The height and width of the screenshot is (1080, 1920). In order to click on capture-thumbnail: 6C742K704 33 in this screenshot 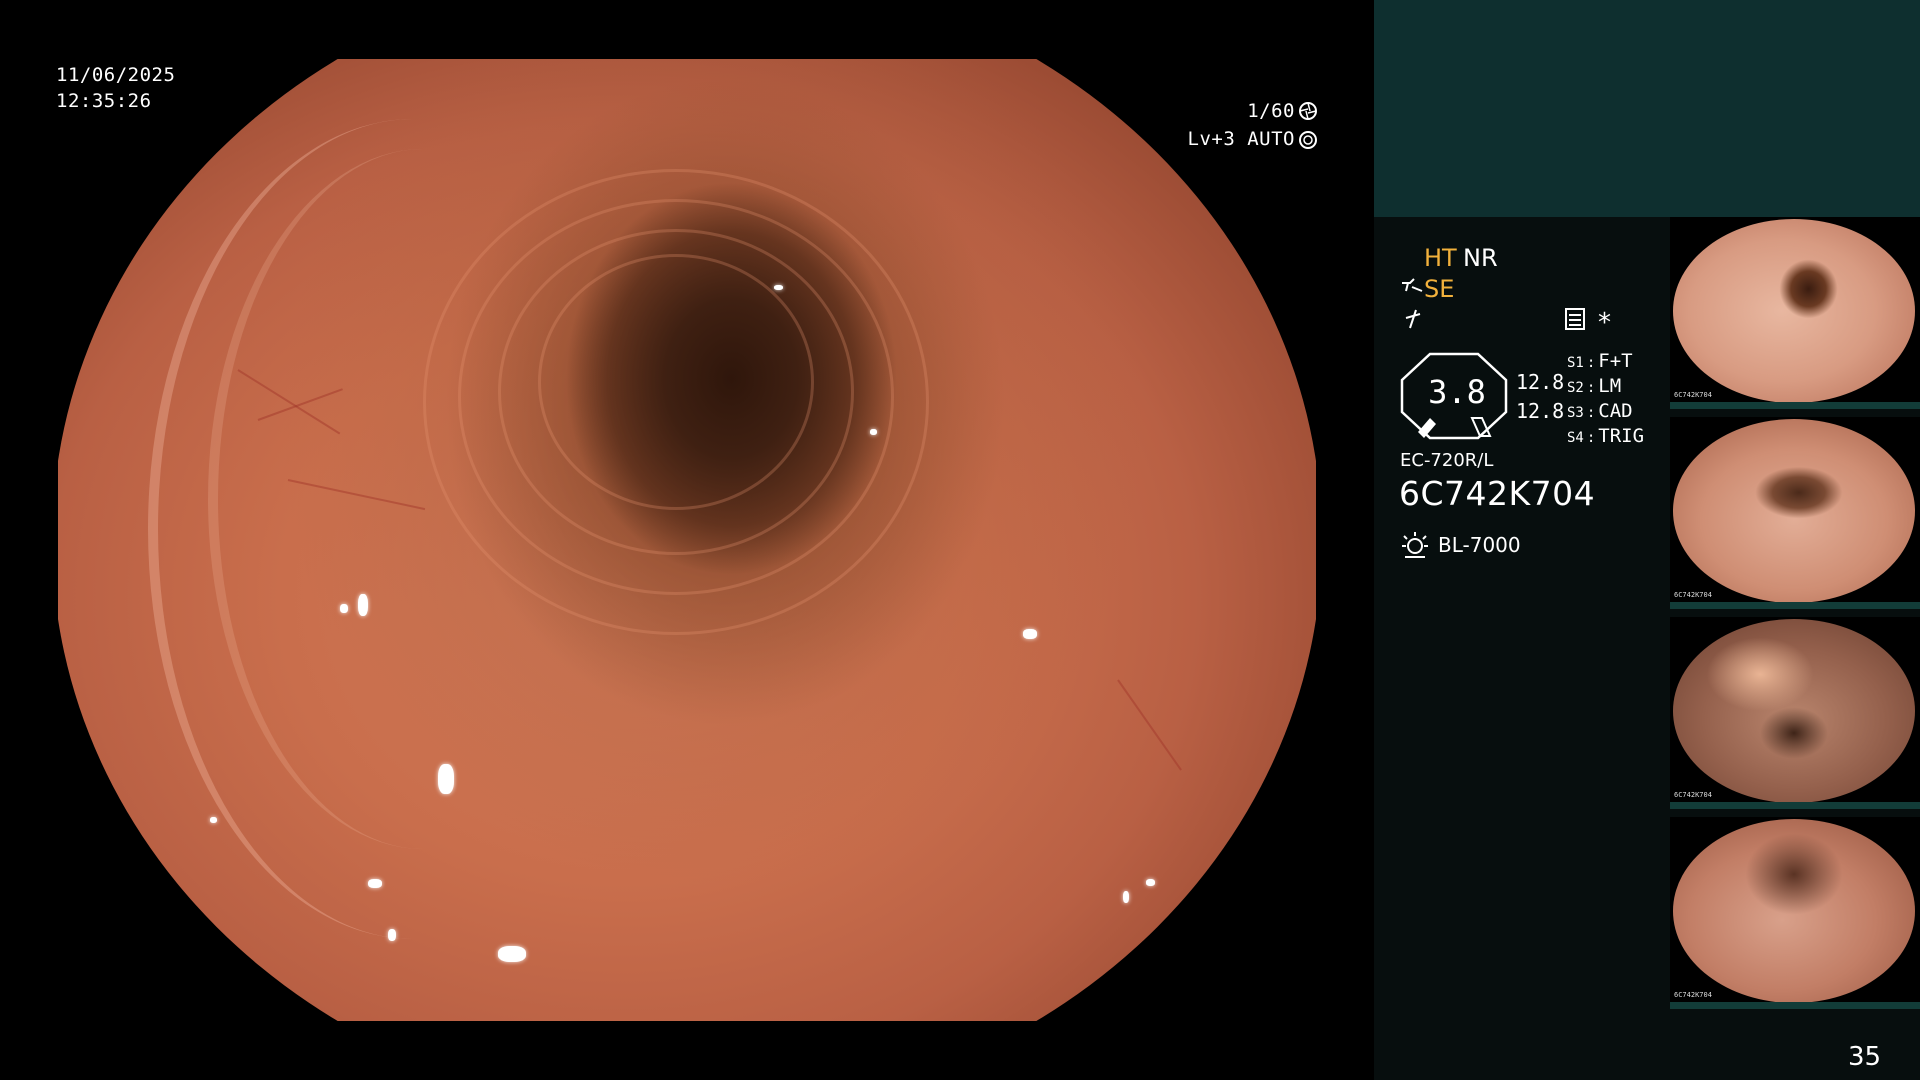, I will do `click(1795, 513)`.